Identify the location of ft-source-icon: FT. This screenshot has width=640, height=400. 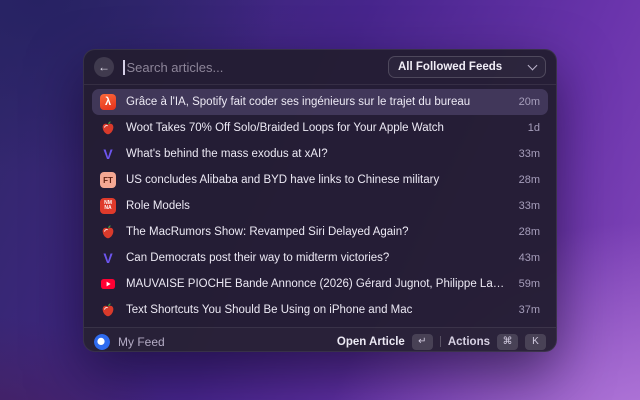
(108, 180).